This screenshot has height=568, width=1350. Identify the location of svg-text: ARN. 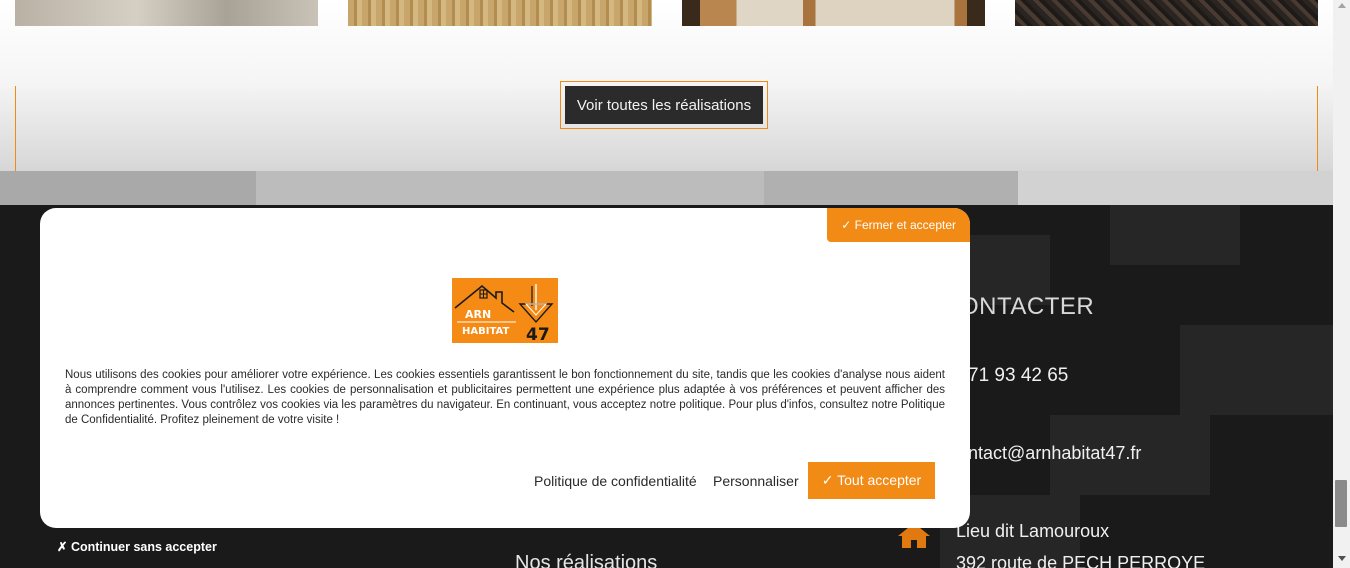
(478, 314).